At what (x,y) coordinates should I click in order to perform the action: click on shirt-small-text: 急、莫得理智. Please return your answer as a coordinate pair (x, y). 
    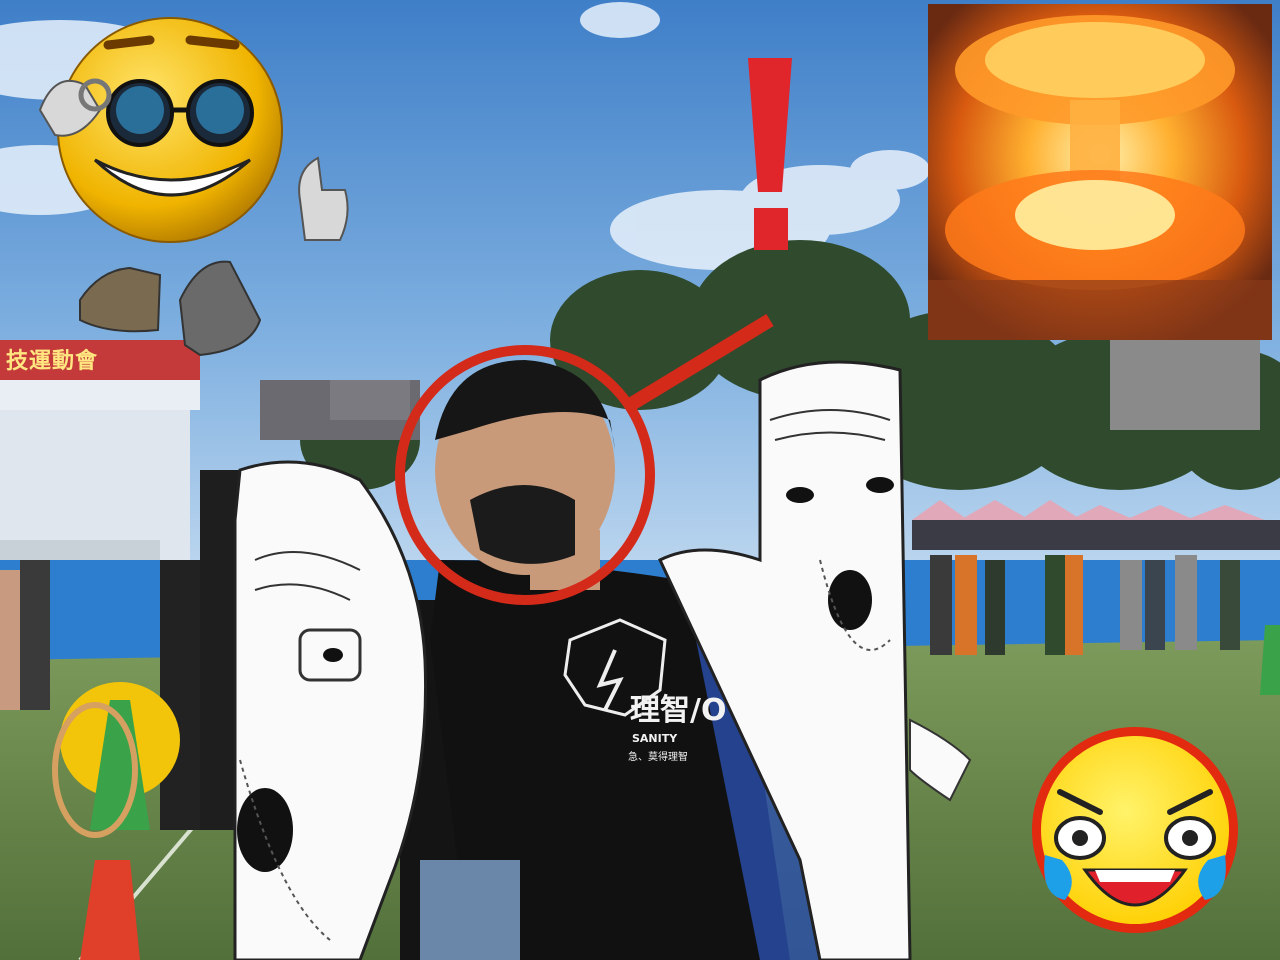
    Looking at the image, I should click on (658, 756).